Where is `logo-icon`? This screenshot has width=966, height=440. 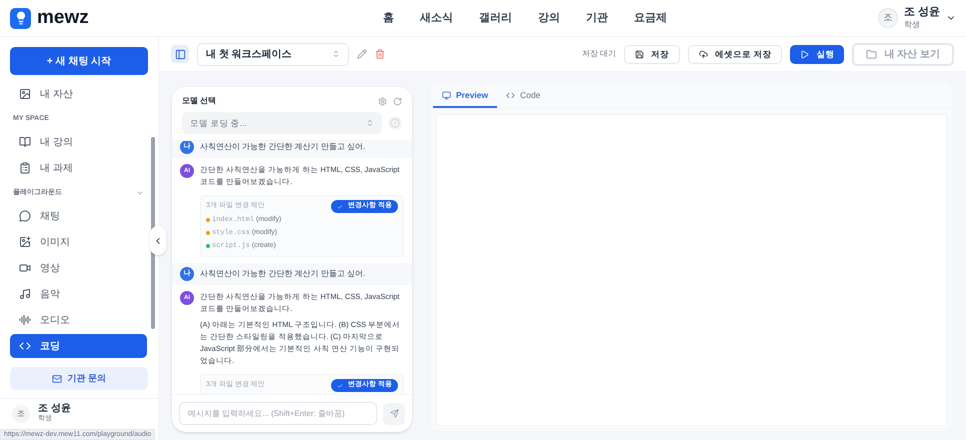
logo-icon is located at coordinates (20, 18).